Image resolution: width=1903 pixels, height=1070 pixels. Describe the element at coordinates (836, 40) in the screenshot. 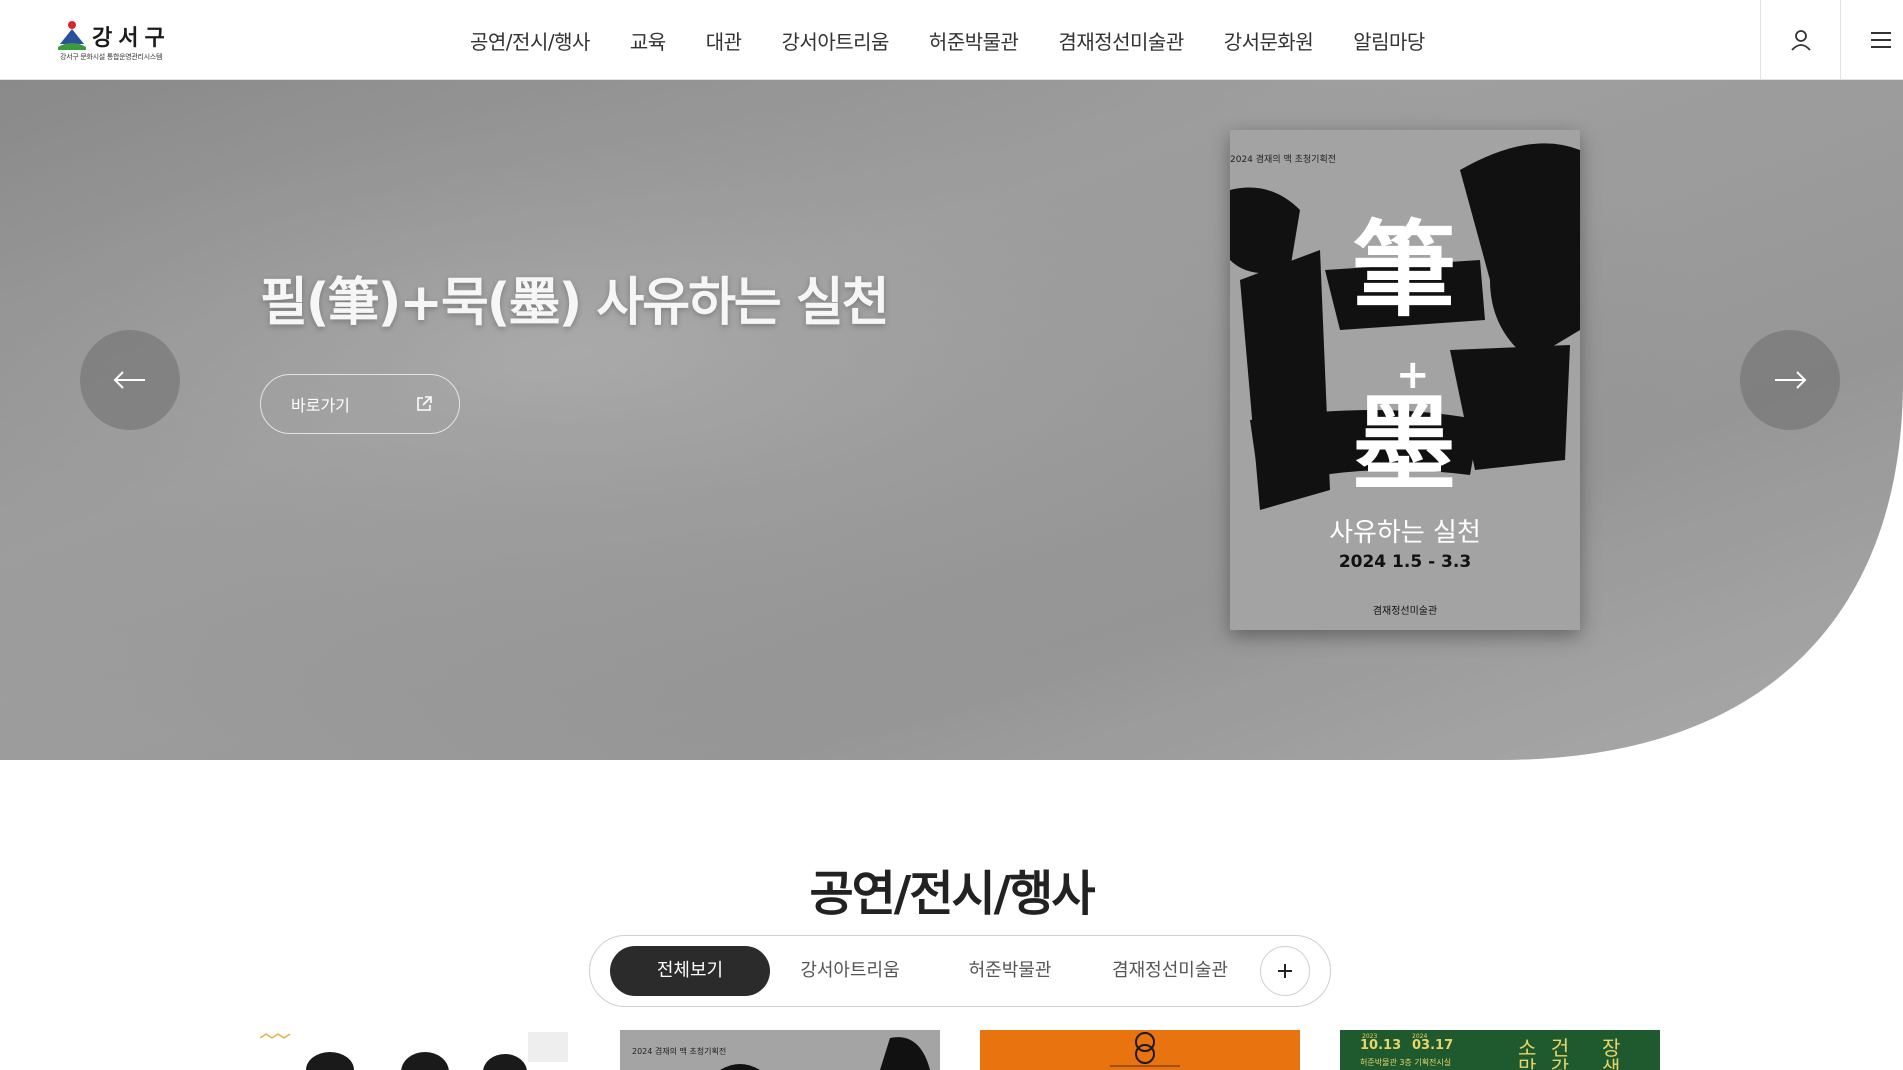

I see `nav-item-gangseo-atrium: 강서아트리움` at that location.